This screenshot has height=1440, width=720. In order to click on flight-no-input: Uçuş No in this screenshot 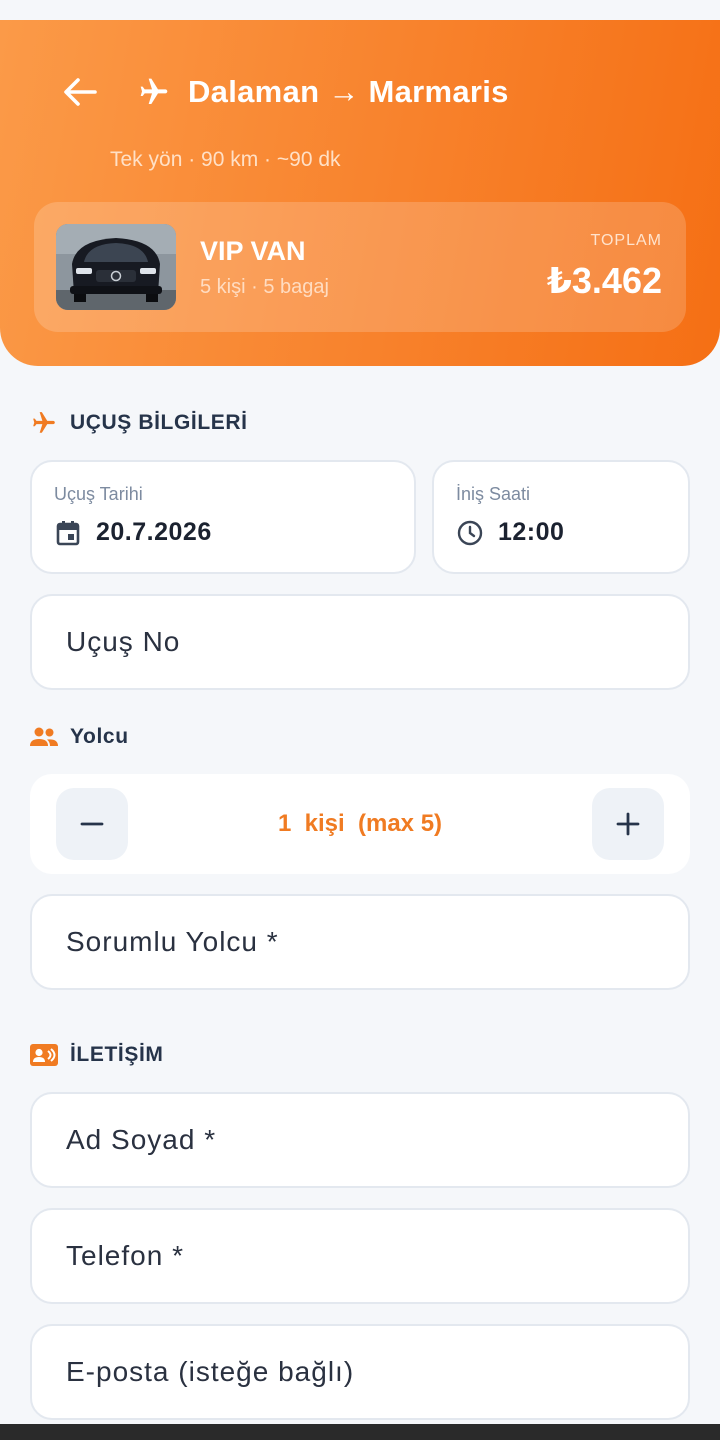, I will do `click(360, 642)`.